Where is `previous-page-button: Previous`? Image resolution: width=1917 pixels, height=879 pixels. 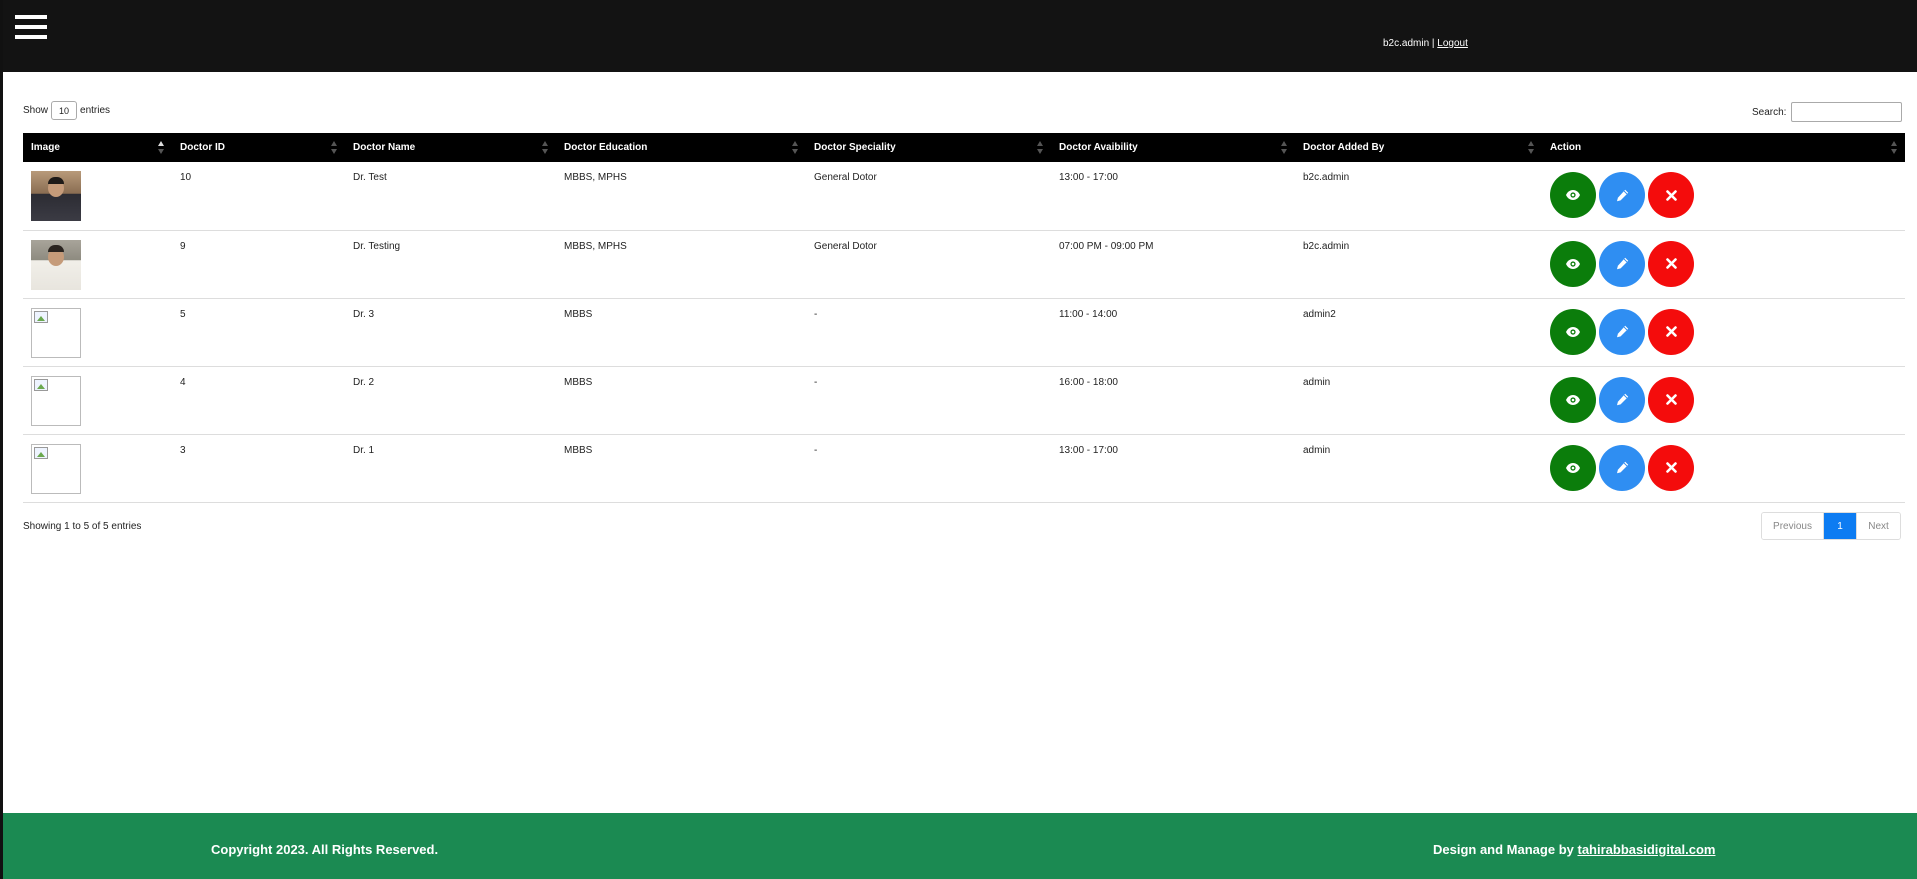
previous-page-button: Previous is located at coordinates (1793, 526).